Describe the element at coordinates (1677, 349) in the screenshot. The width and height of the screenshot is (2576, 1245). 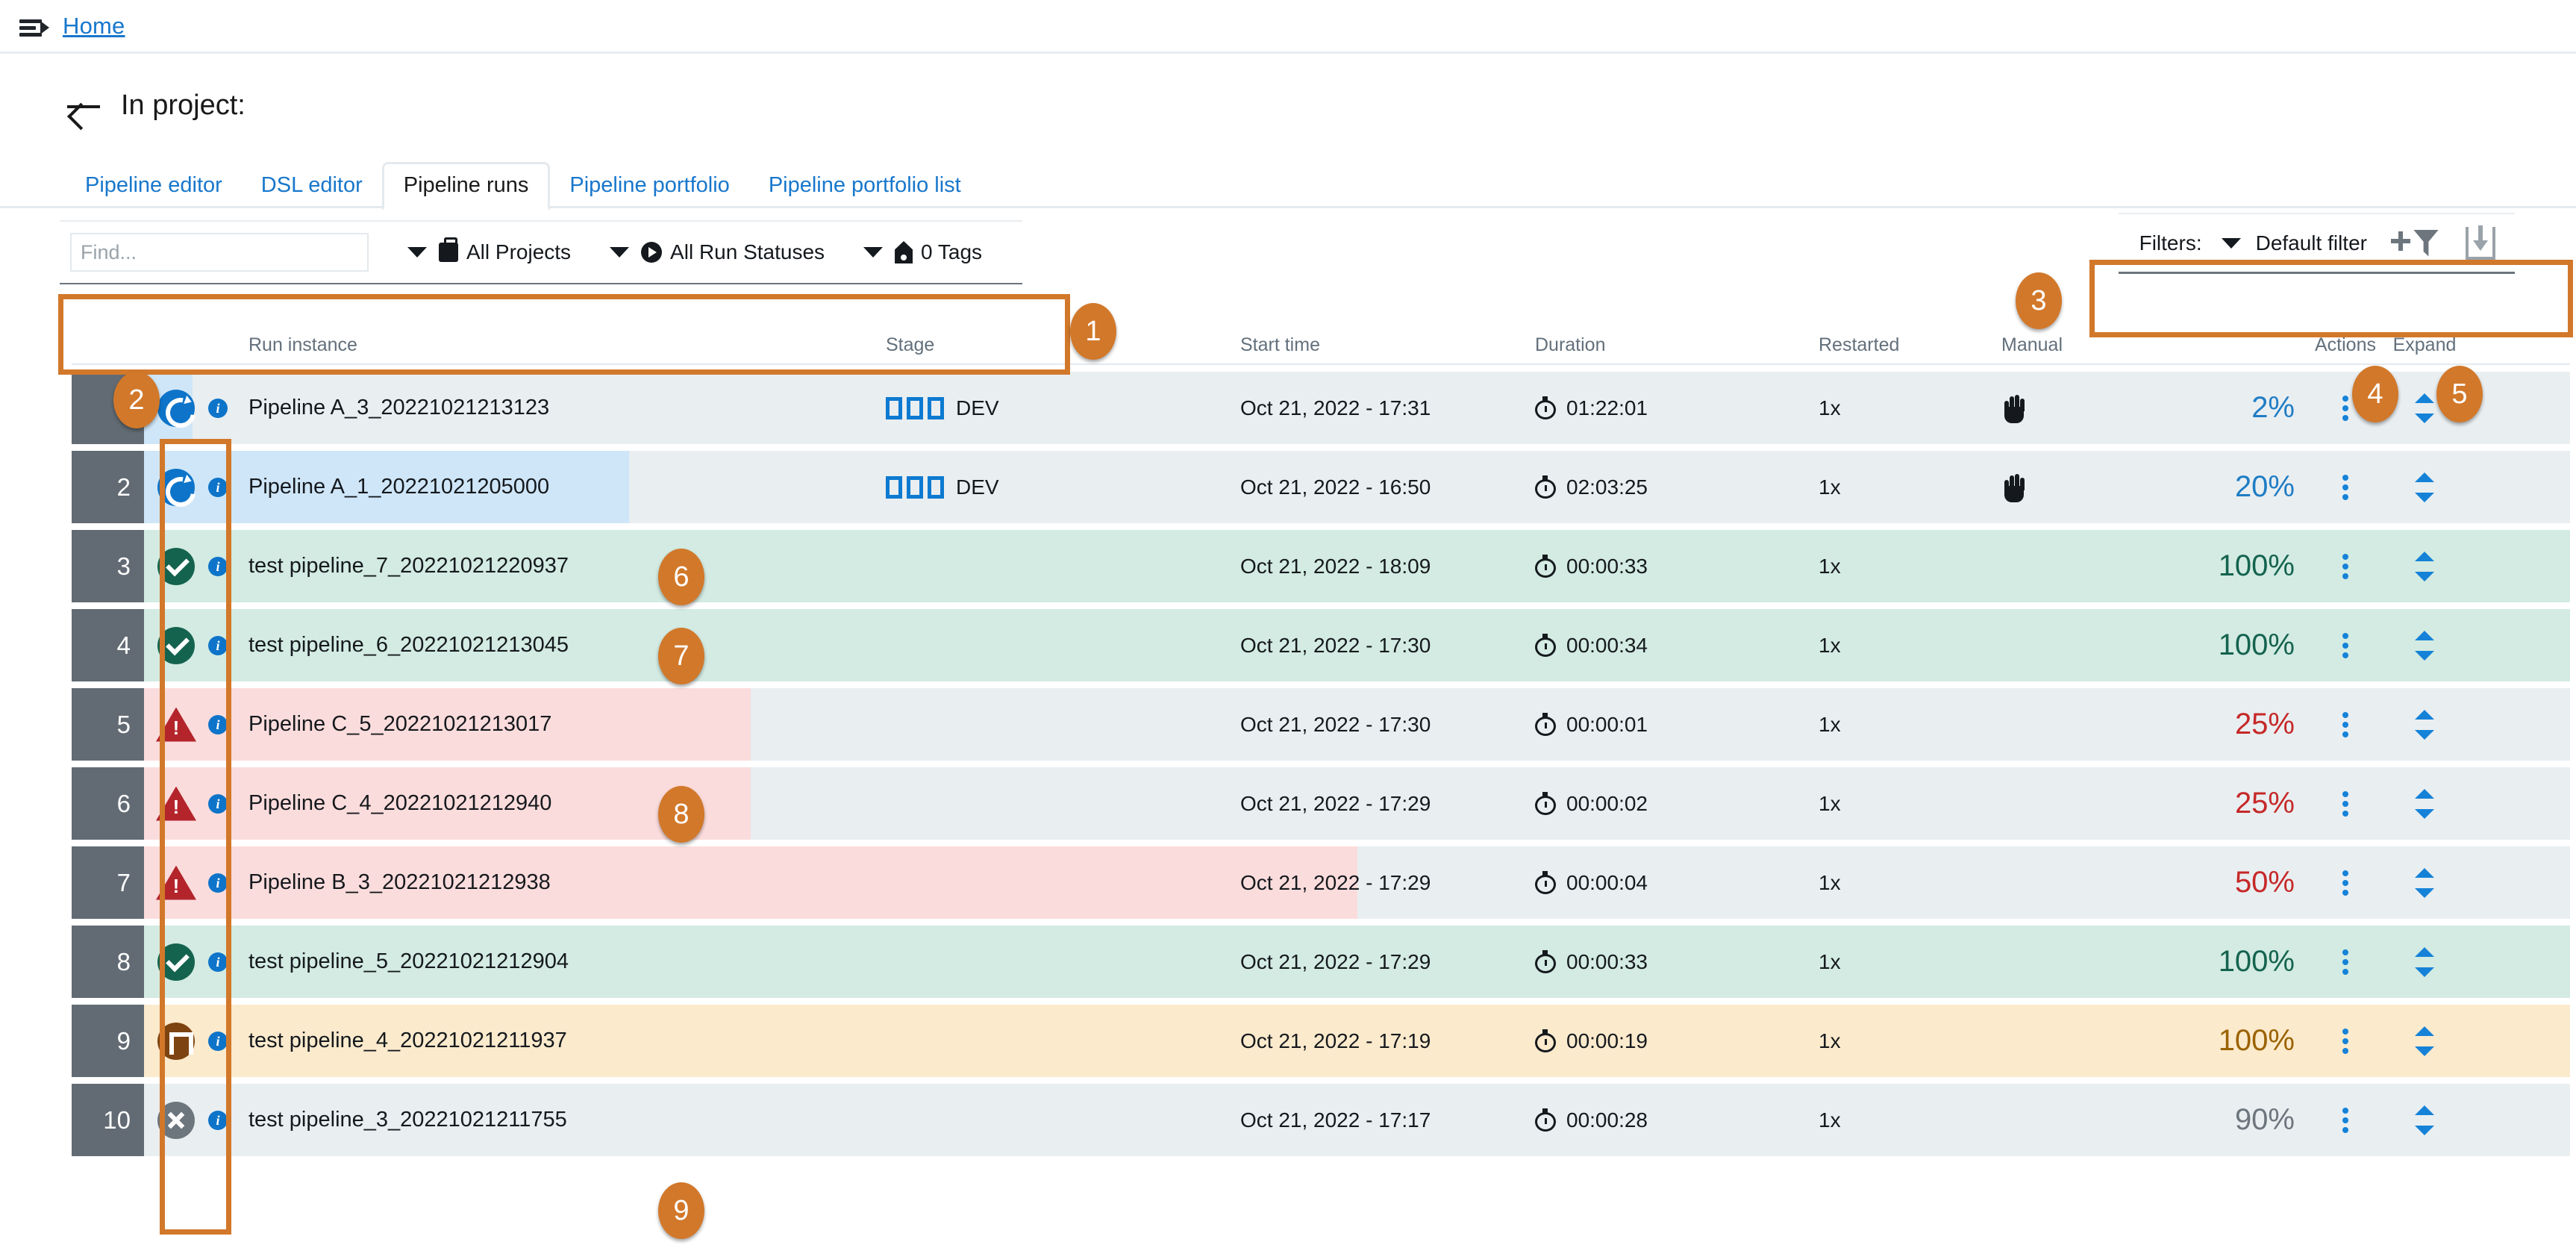
I see `column-header-duration: Duration` at that location.